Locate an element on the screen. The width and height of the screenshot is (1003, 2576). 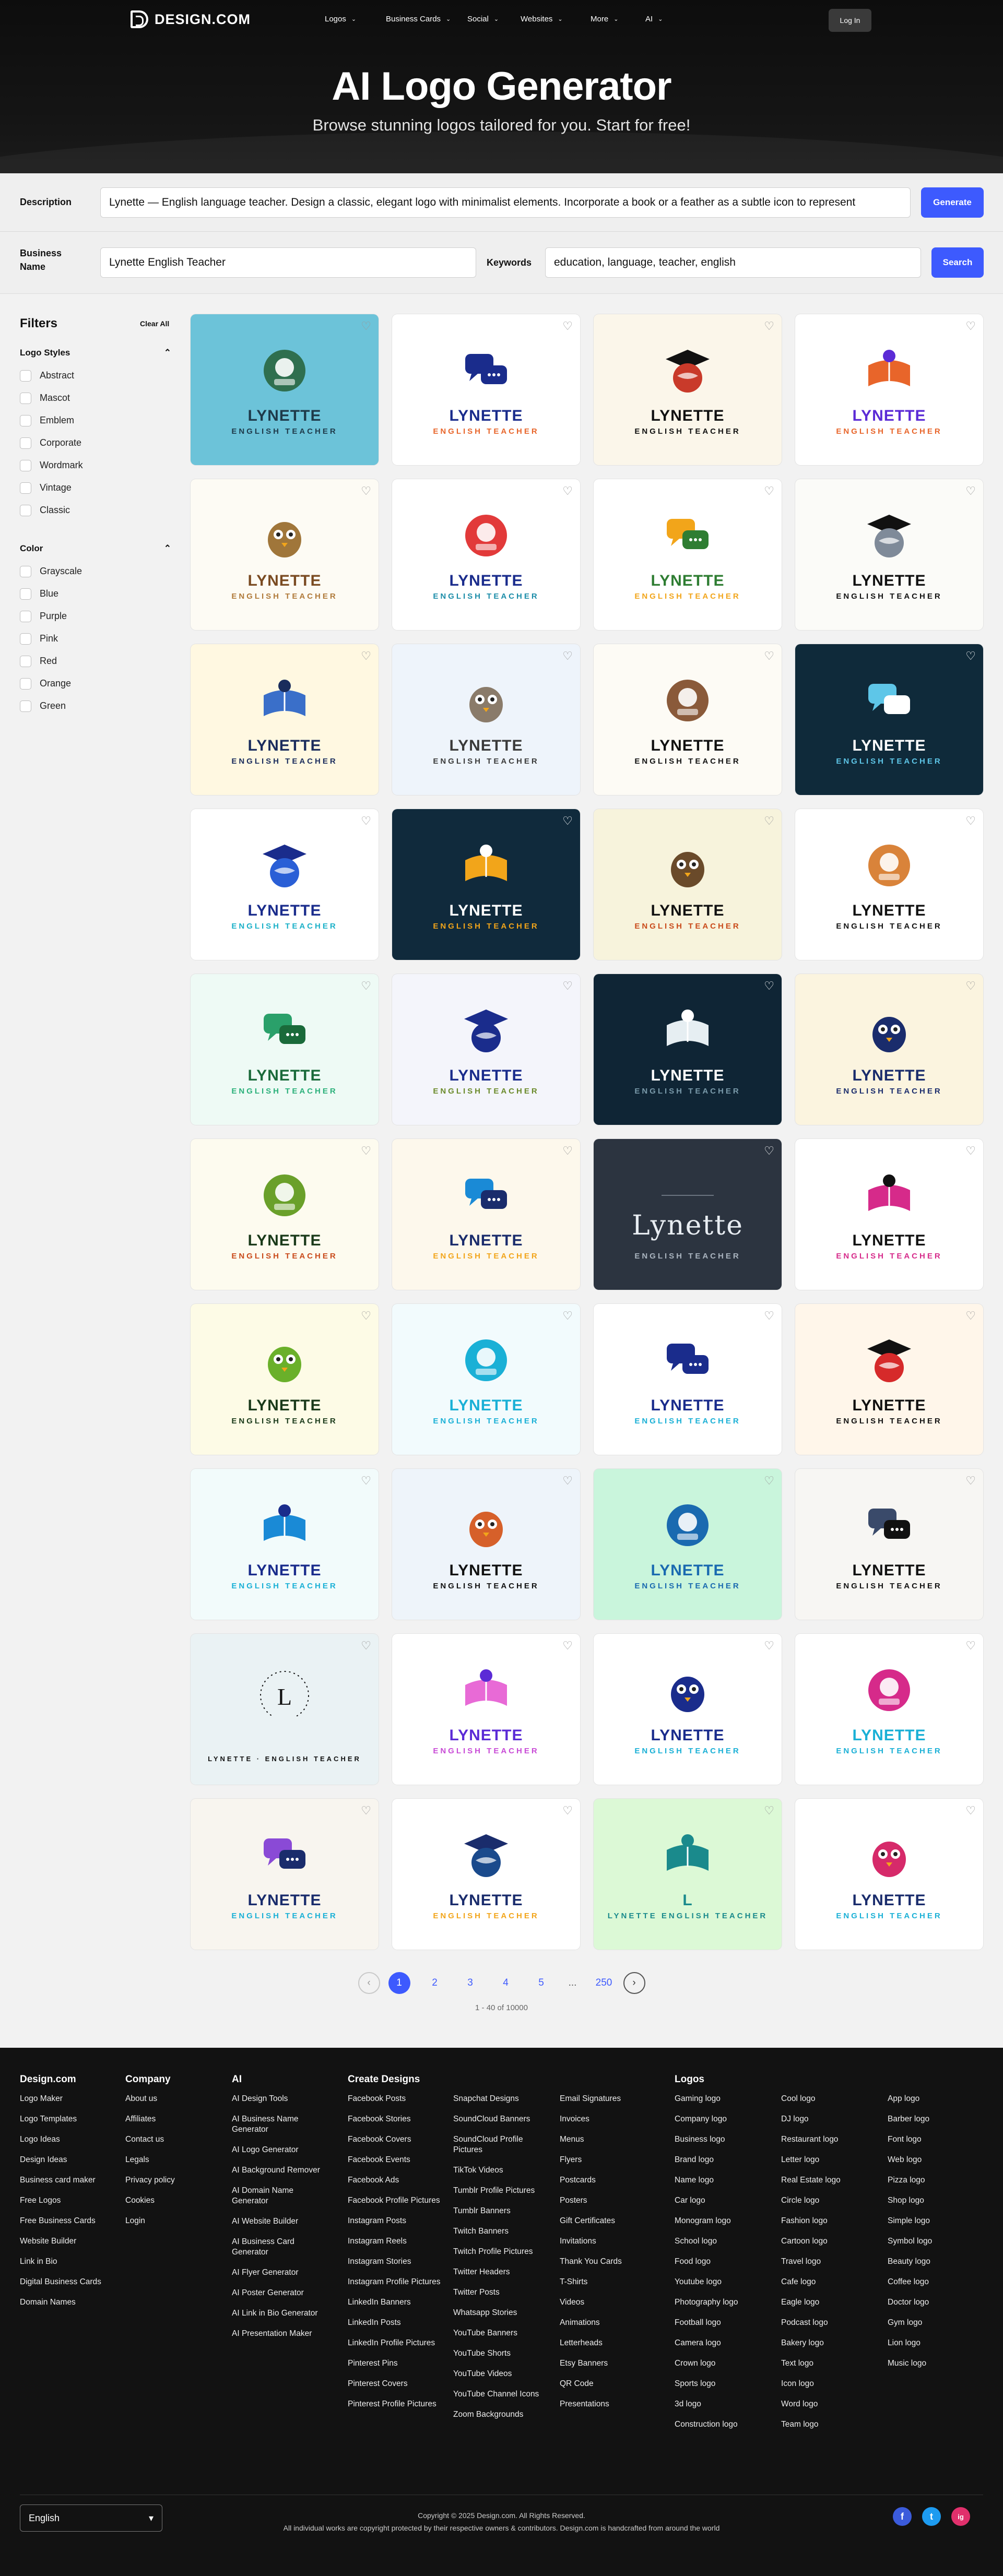
logo-card: ♡ L LYNETTE ENGLISH TEACHER is located at coordinates (688, 1874).